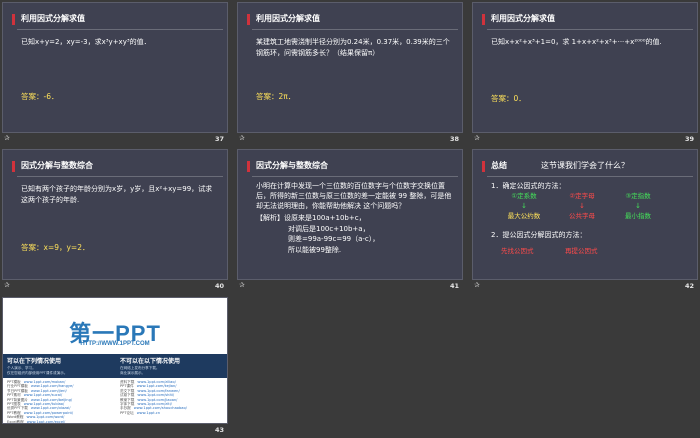  I want to click on allowed-title: 可以在下列情况使用, so click(59, 360).